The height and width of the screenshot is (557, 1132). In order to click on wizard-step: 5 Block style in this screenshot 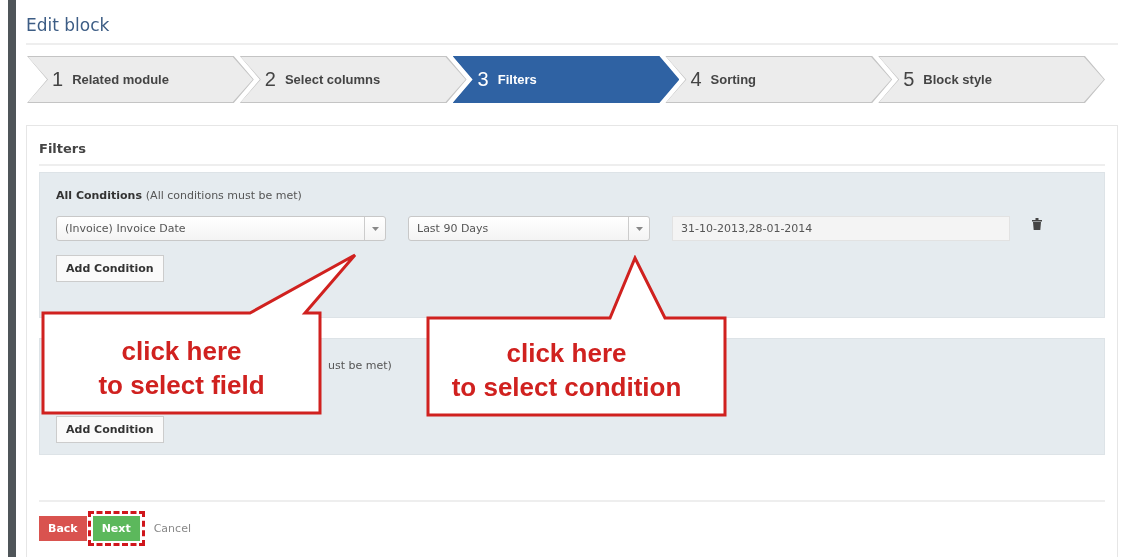, I will do `click(991, 79)`.